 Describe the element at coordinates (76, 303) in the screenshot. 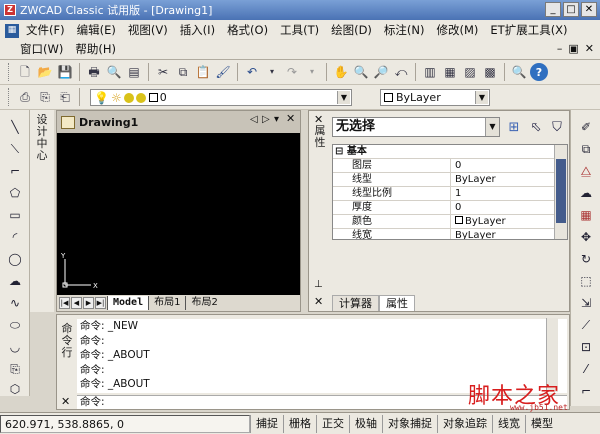

I see `prev-tab-icon: ◀` at that location.